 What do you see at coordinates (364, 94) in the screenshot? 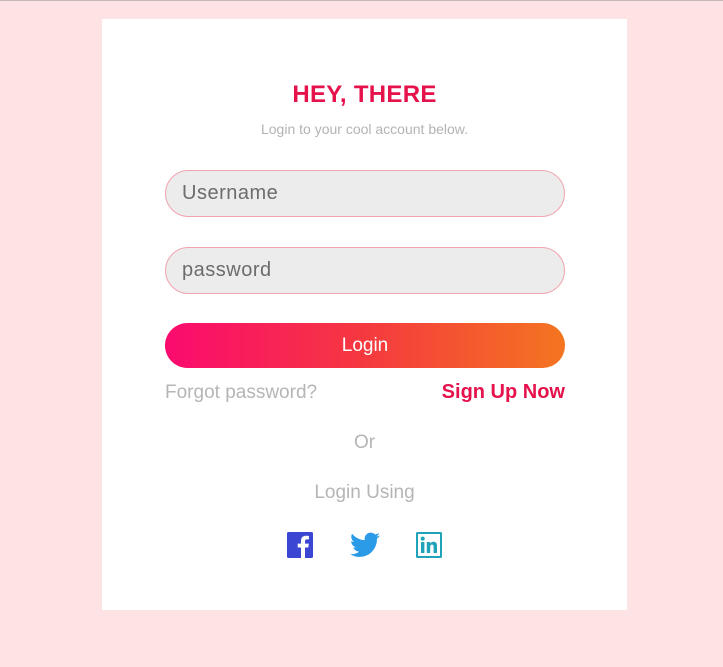
I see `page-title: HEY, THERE` at bounding box center [364, 94].